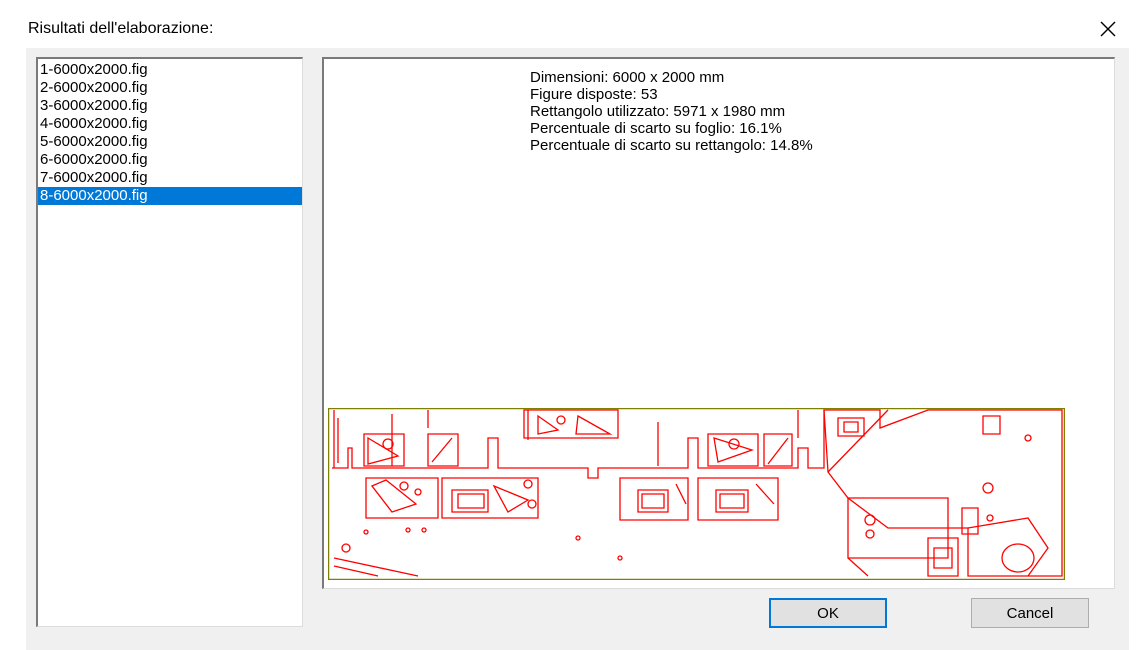  What do you see at coordinates (594, 94) in the screenshot?
I see `info-line-figures: Figure disposte: 53` at bounding box center [594, 94].